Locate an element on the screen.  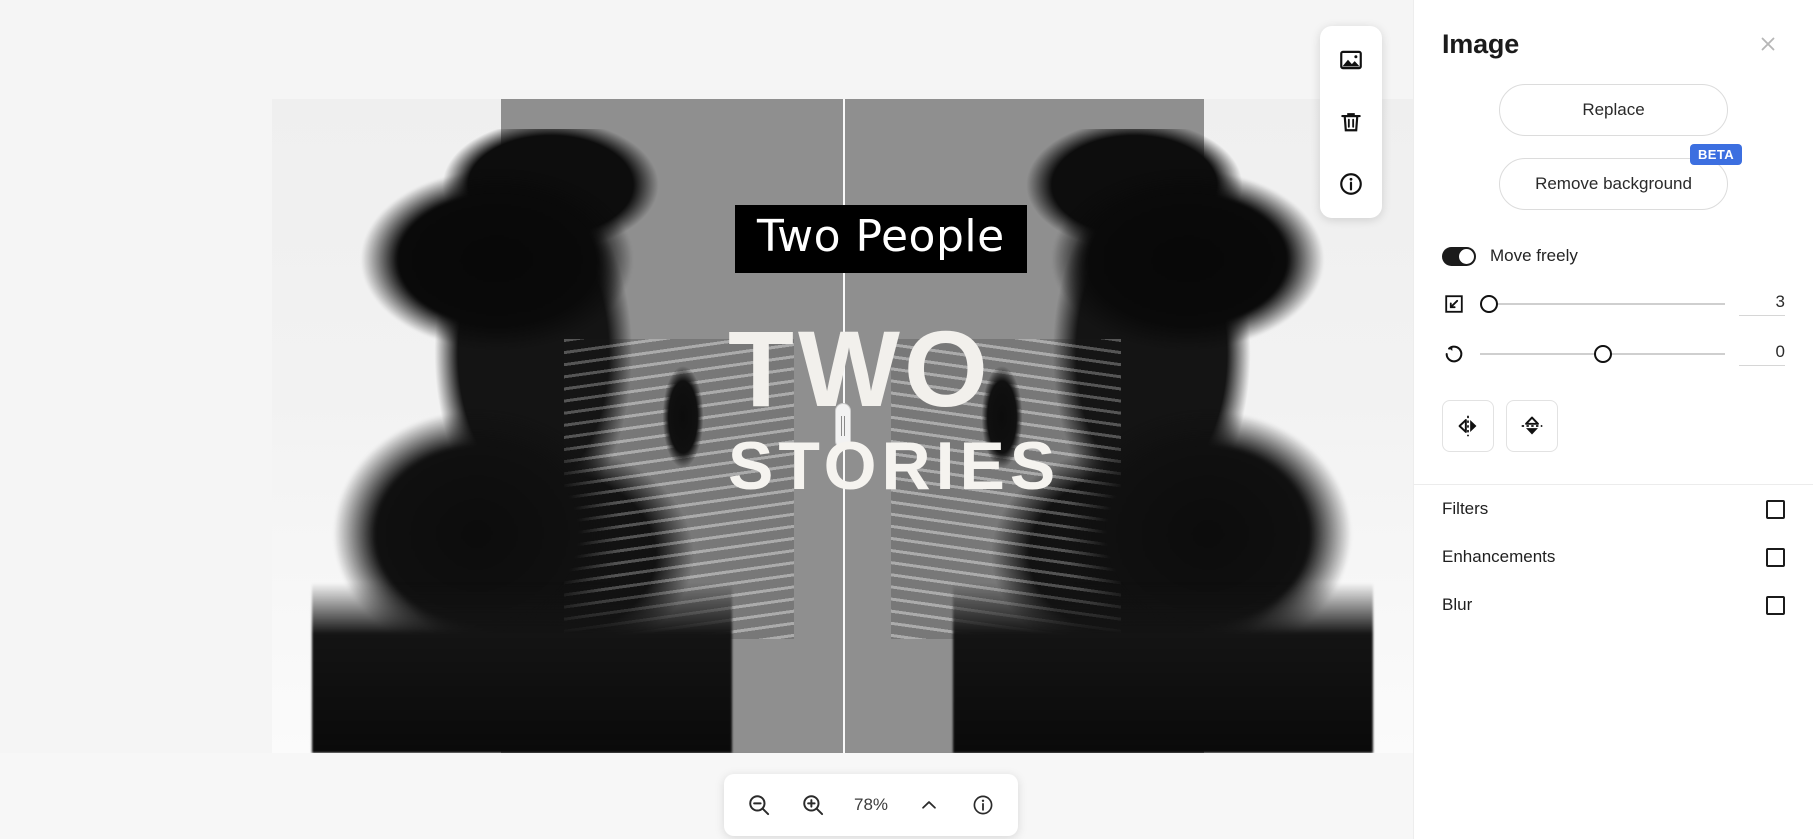
toggle-knob is located at coordinates (1466, 256).